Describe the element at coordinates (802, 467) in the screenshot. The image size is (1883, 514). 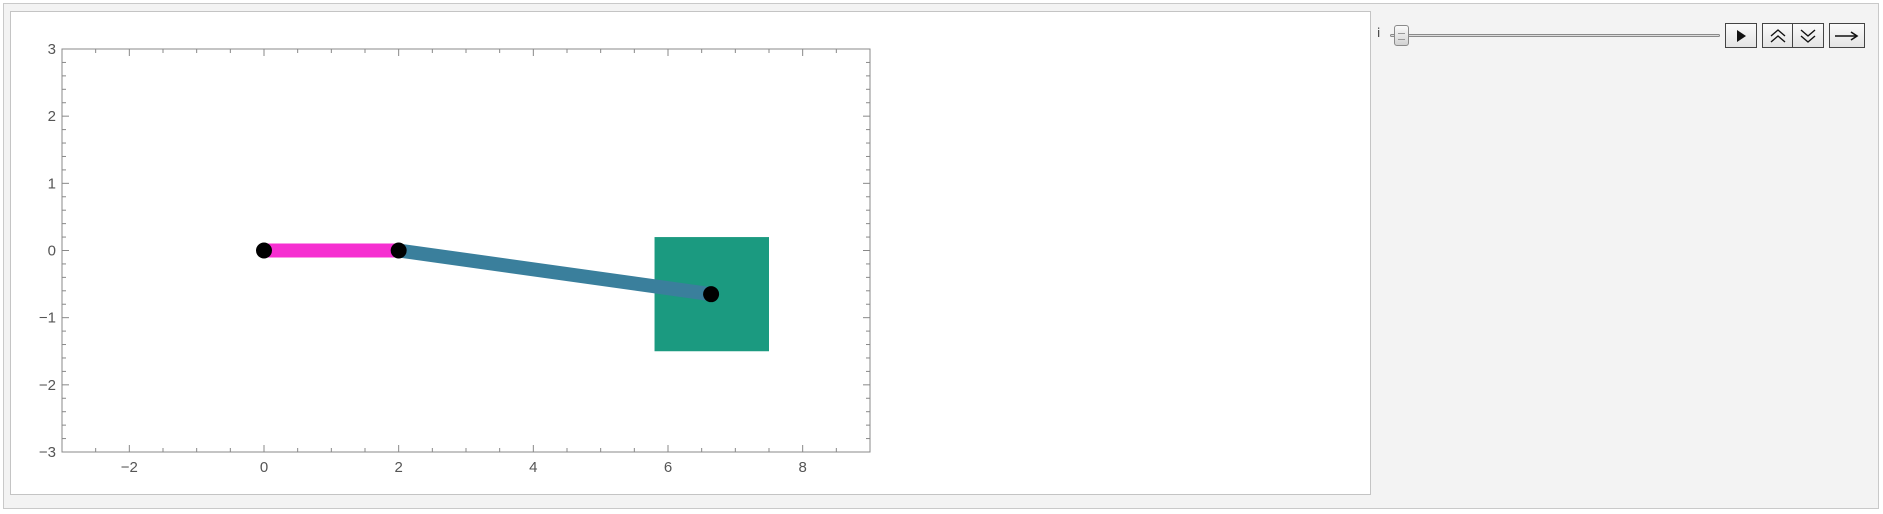
I see `x-tick-label: 8` at that location.